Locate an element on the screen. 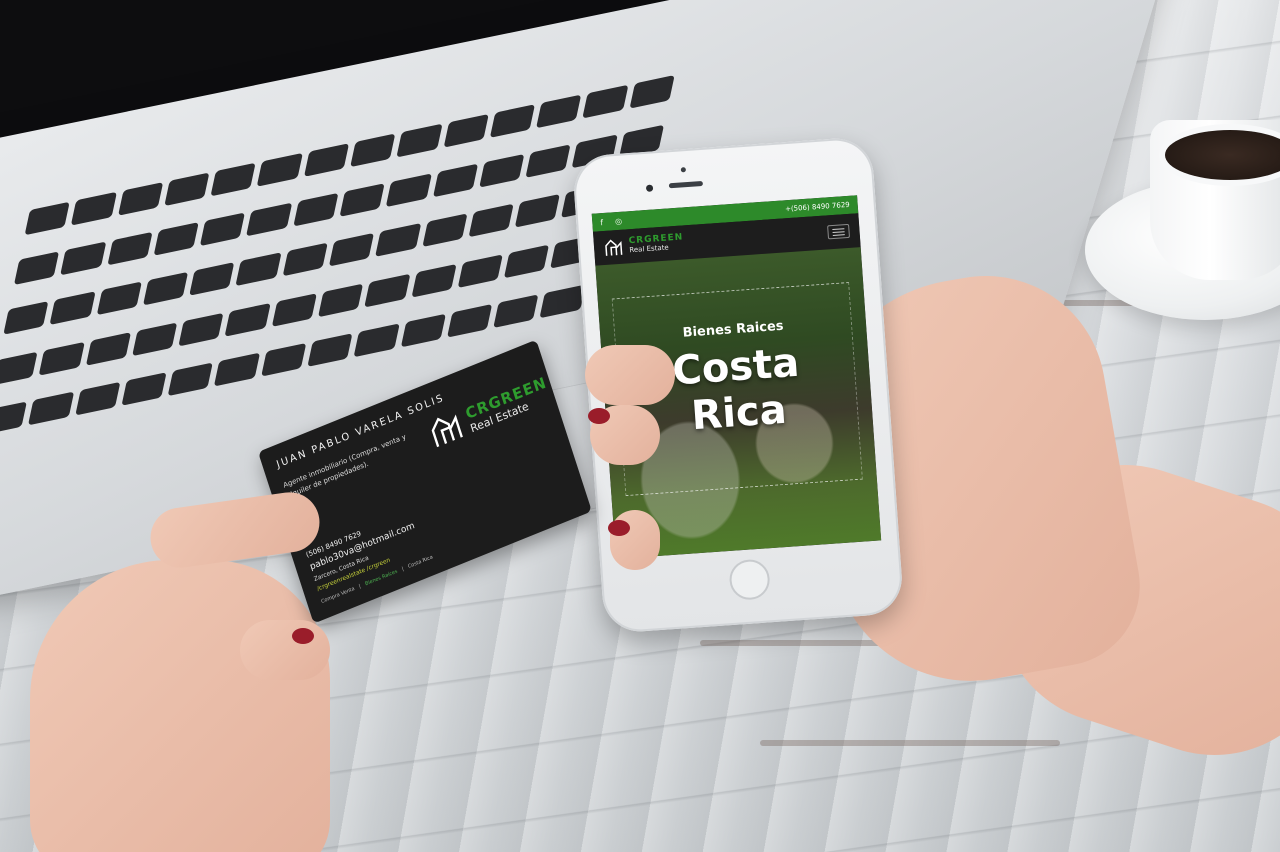 Image resolution: width=1280 pixels, height=852 pixels. card-footer-item: Costa Rica is located at coordinates (420, 562).